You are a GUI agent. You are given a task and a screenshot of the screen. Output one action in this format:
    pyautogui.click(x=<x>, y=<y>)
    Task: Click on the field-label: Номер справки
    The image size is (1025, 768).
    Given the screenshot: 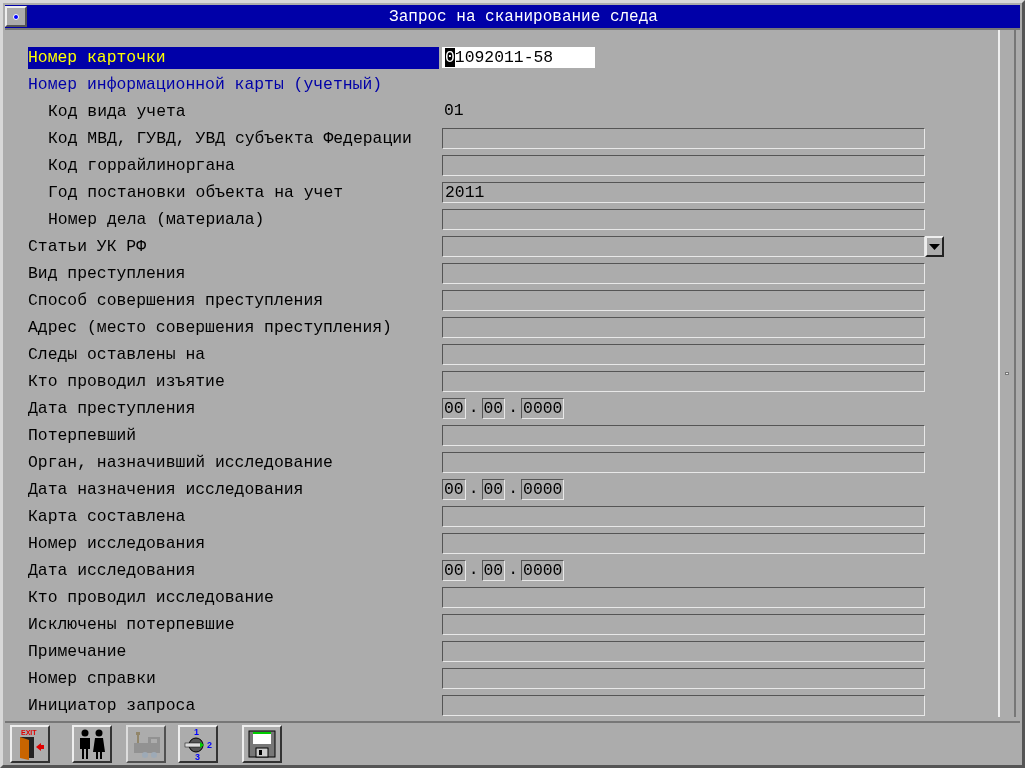 What is the action you would take?
    pyautogui.click(x=92, y=678)
    